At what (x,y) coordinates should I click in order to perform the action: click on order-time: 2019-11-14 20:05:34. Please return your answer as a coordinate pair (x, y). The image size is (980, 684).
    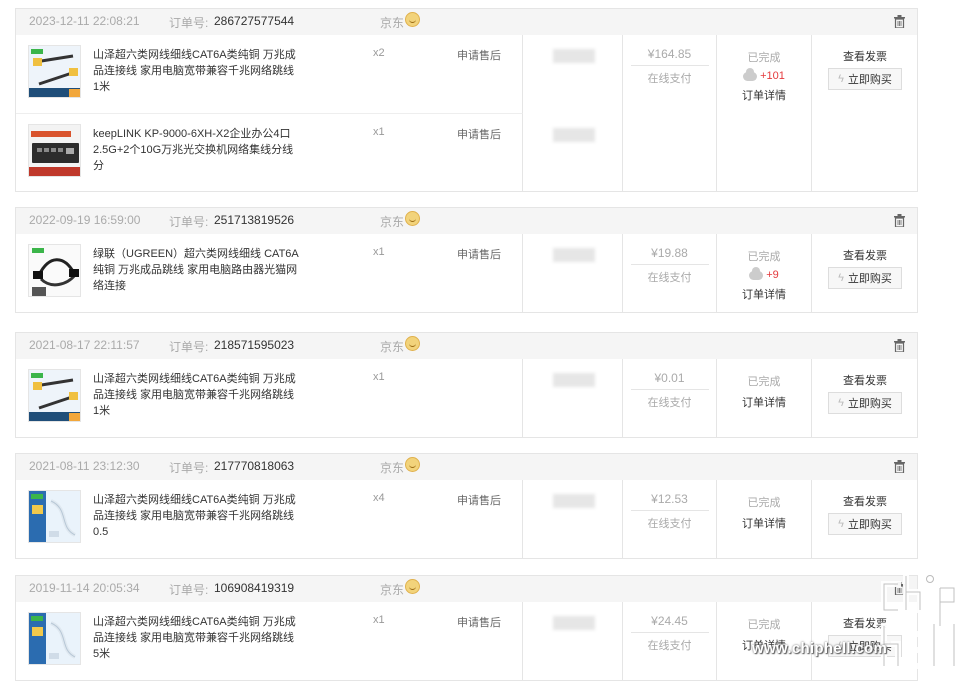
    Looking at the image, I should click on (84, 588).